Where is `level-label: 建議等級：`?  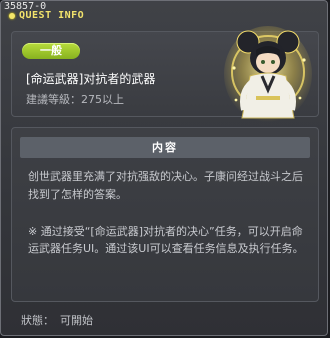 level-label: 建議等級： is located at coordinates (53, 99).